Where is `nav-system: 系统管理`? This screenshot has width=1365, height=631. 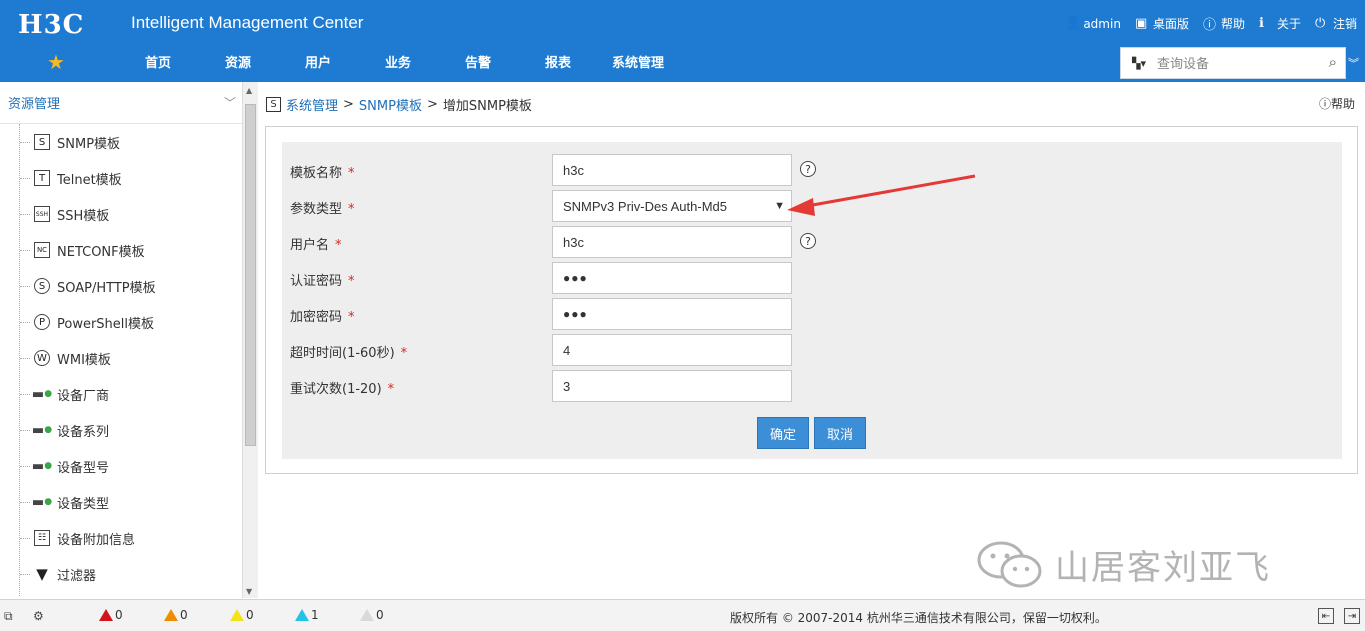
nav-system: 系统管理 is located at coordinates (638, 61).